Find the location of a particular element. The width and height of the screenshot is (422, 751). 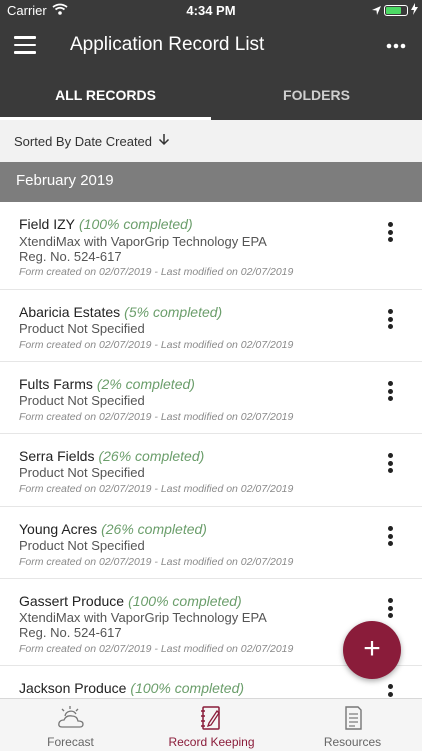

more-options-icon is located at coordinates (396, 43).